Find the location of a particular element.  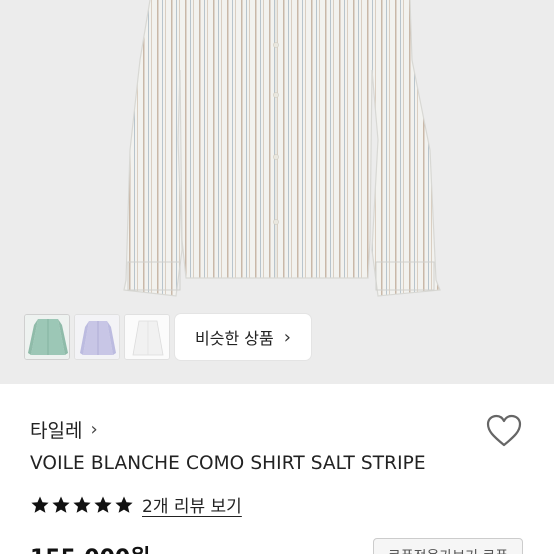

brand-link: 타일레 › is located at coordinates (64, 429).